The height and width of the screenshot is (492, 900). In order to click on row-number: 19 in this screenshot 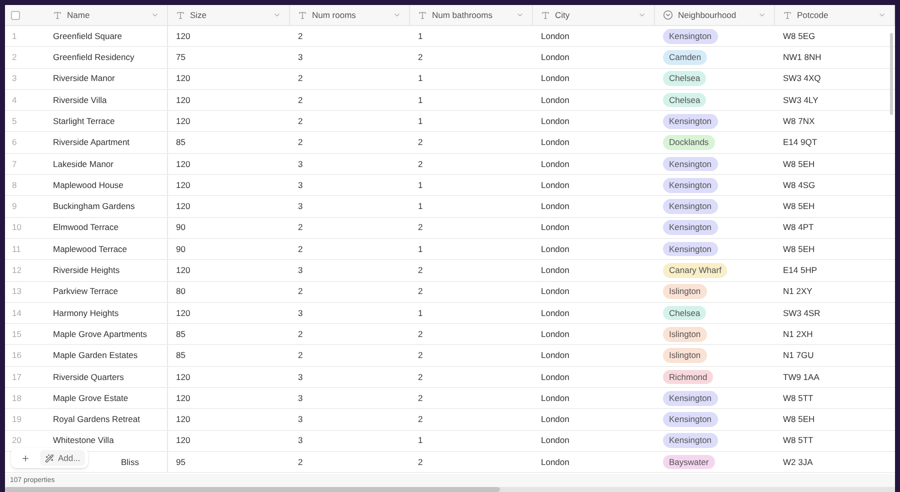, I will do `click(17, 419)`.